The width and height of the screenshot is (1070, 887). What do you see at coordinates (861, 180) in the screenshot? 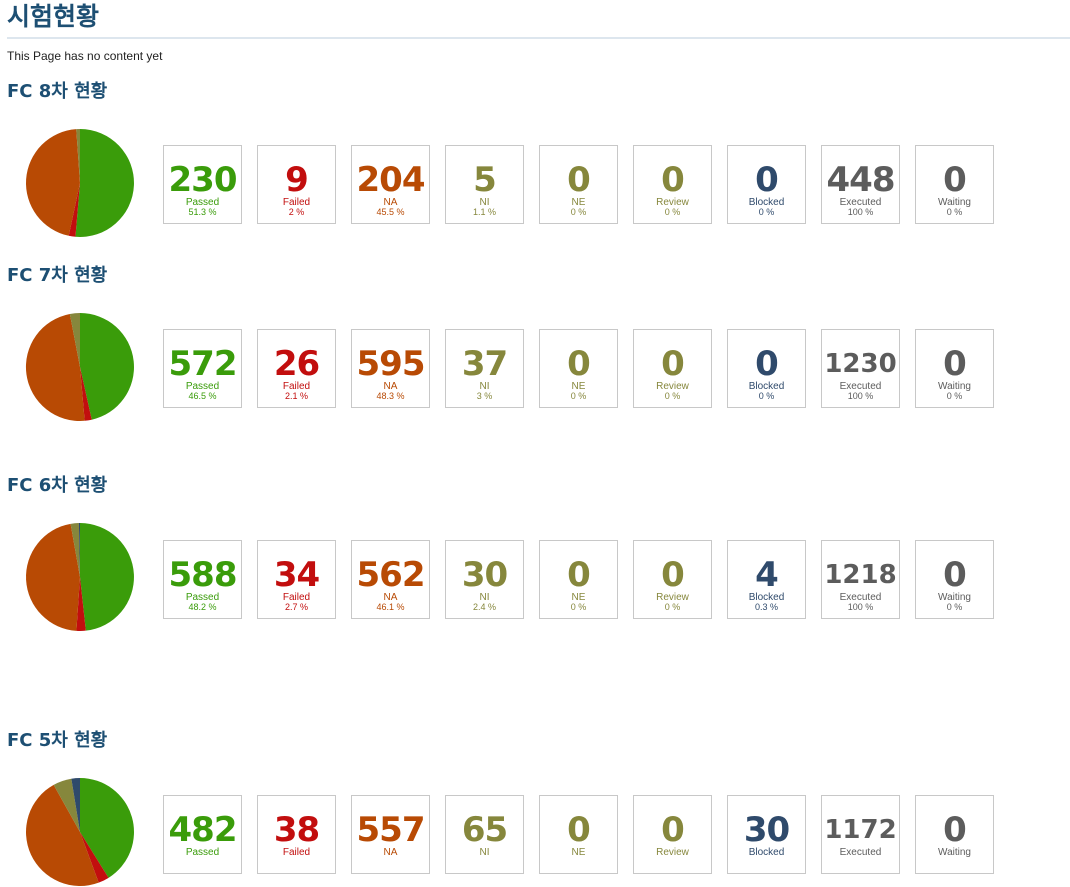
I see `stat-value: 448` at bounding box center [861, 180].